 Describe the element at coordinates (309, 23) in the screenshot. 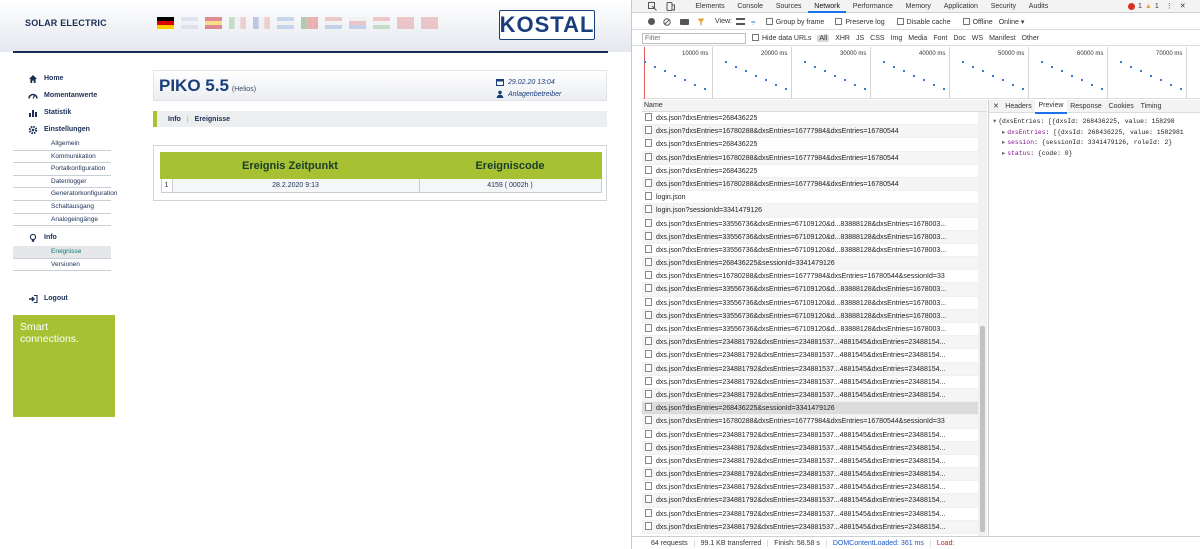

I see `flag-pt-icon` at that location.